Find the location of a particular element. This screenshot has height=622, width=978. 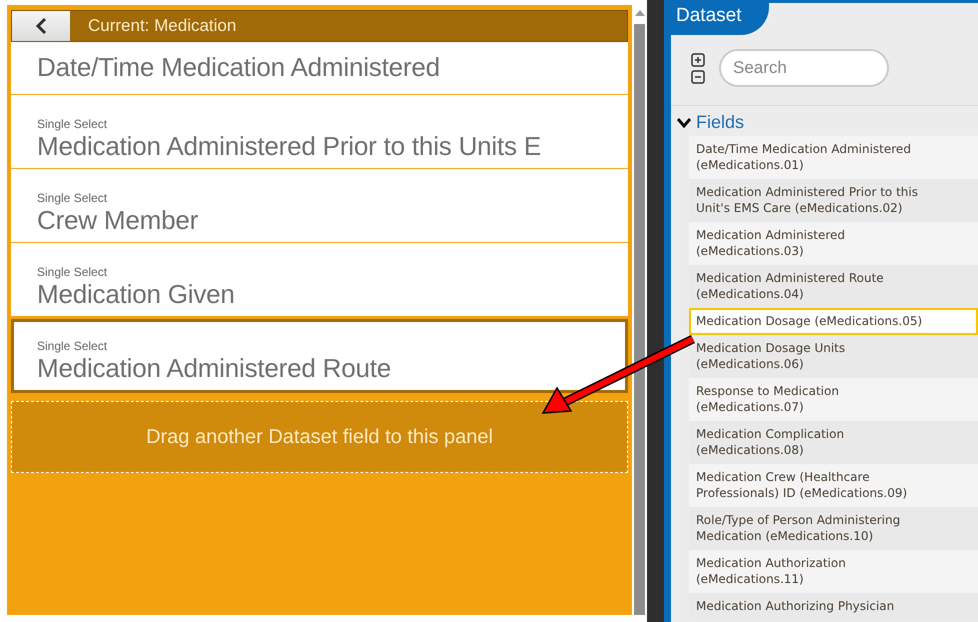

dataset-field-item: Response to Medication (eMedications.07) is located at coordinates (833, 399).